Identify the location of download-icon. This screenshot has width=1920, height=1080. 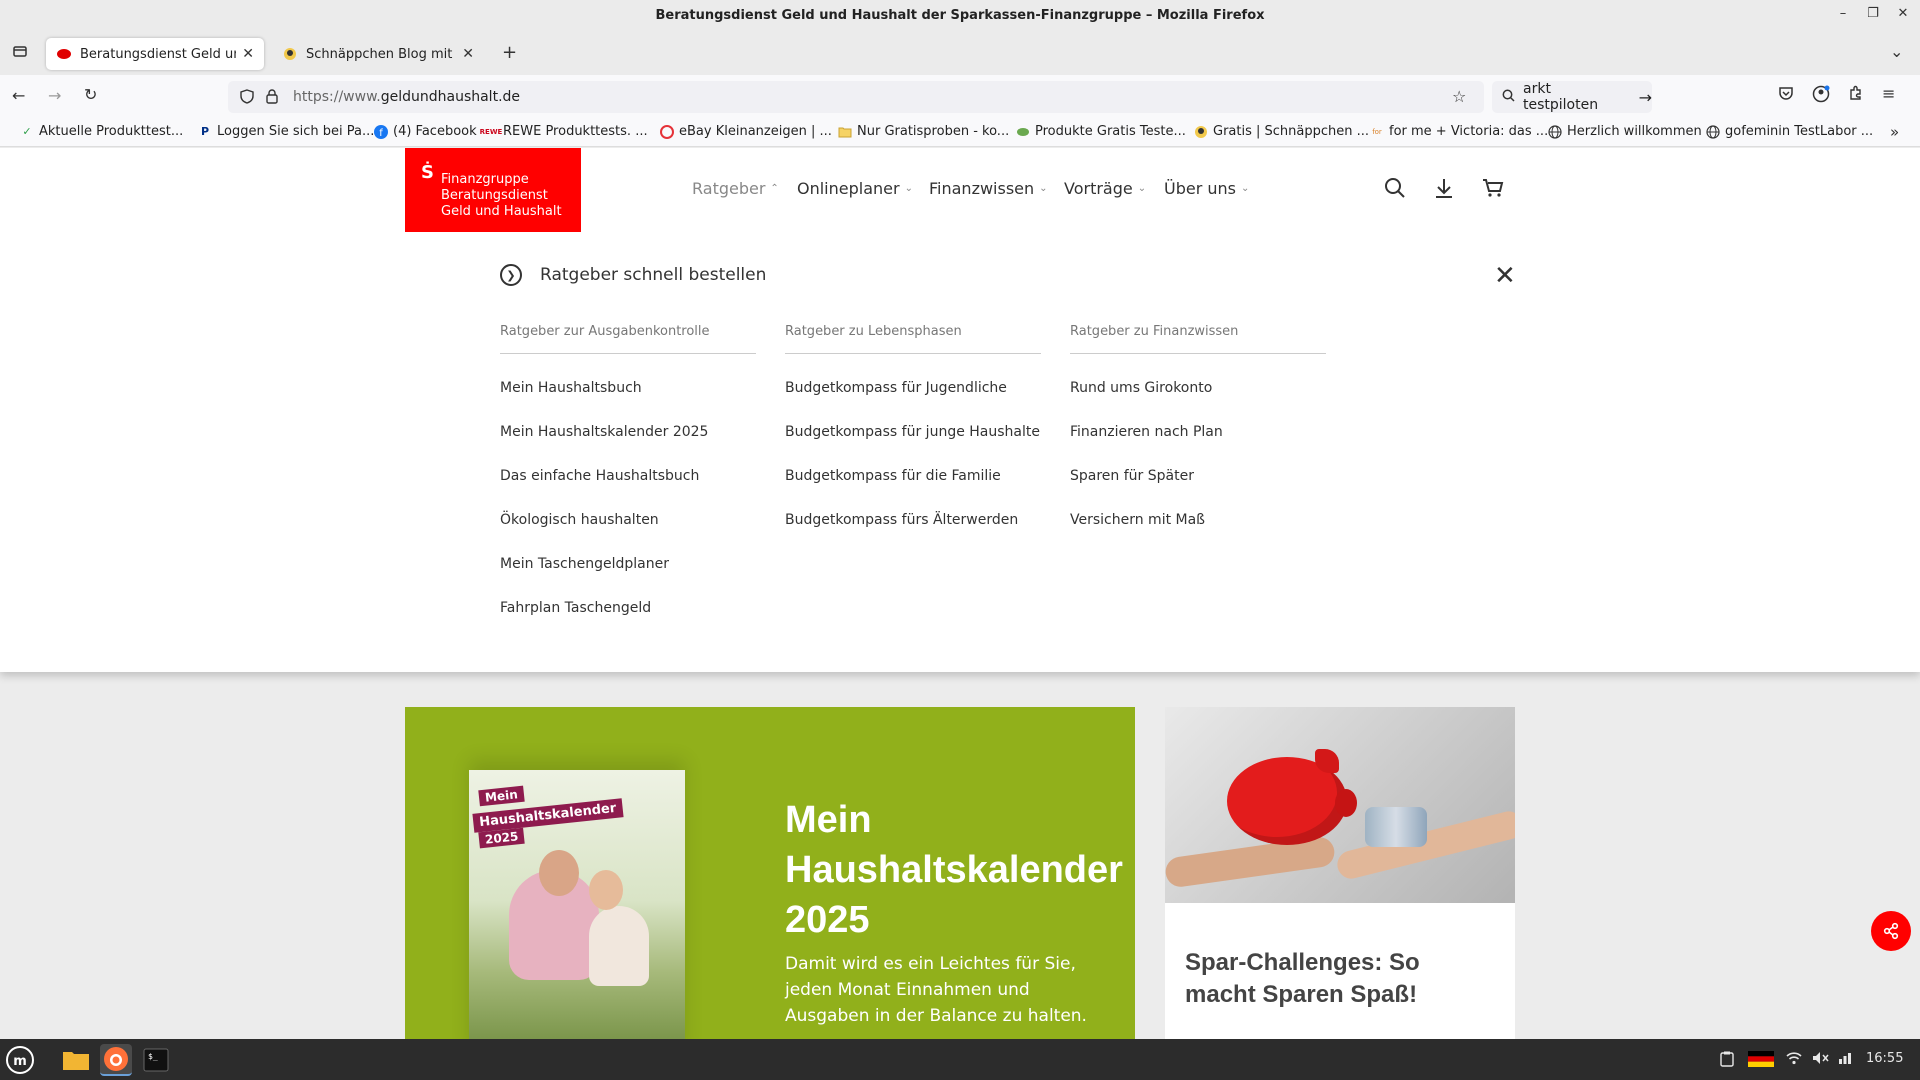
(1444, 191).